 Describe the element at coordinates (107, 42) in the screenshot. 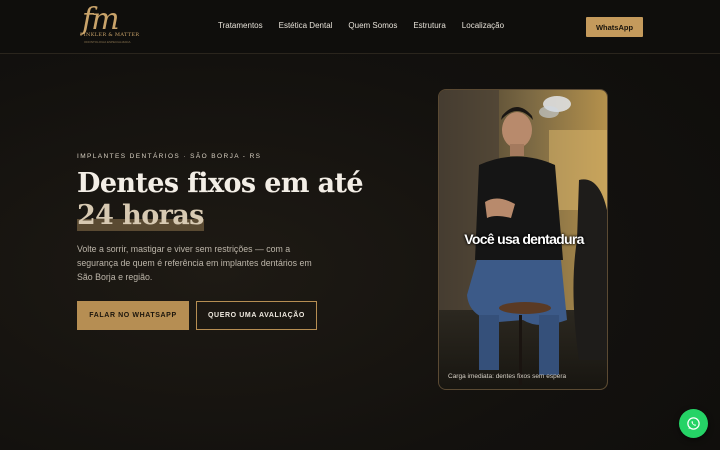

I see `brand-tagline: ODONTOLOGIA ESPECIALIZADA` at that location.